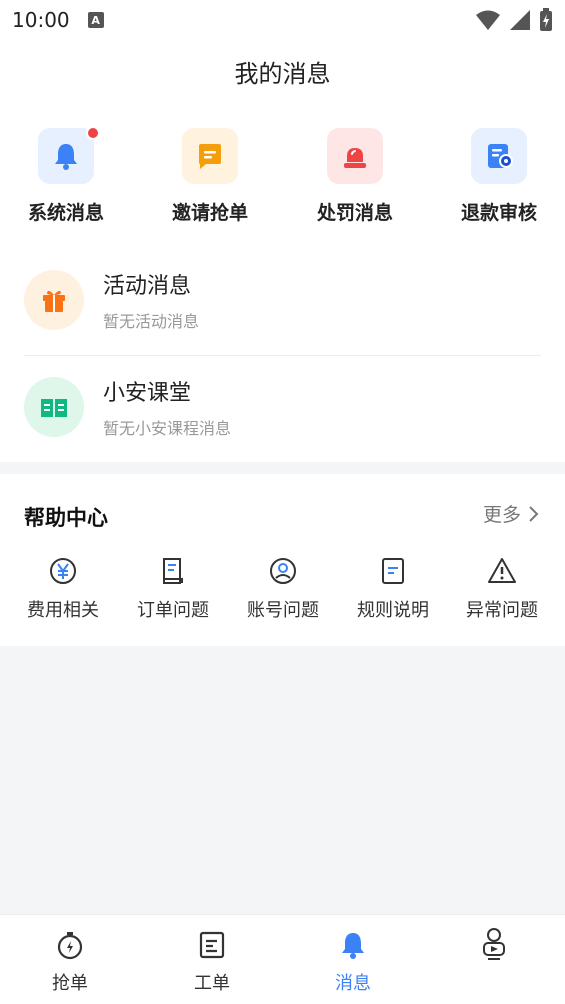 The image size is (565, 1004). What do you see at coordinates (393, 610) in the screenshot?
I see `help-item-label: 规则说明` at bounding box center [393, 610].